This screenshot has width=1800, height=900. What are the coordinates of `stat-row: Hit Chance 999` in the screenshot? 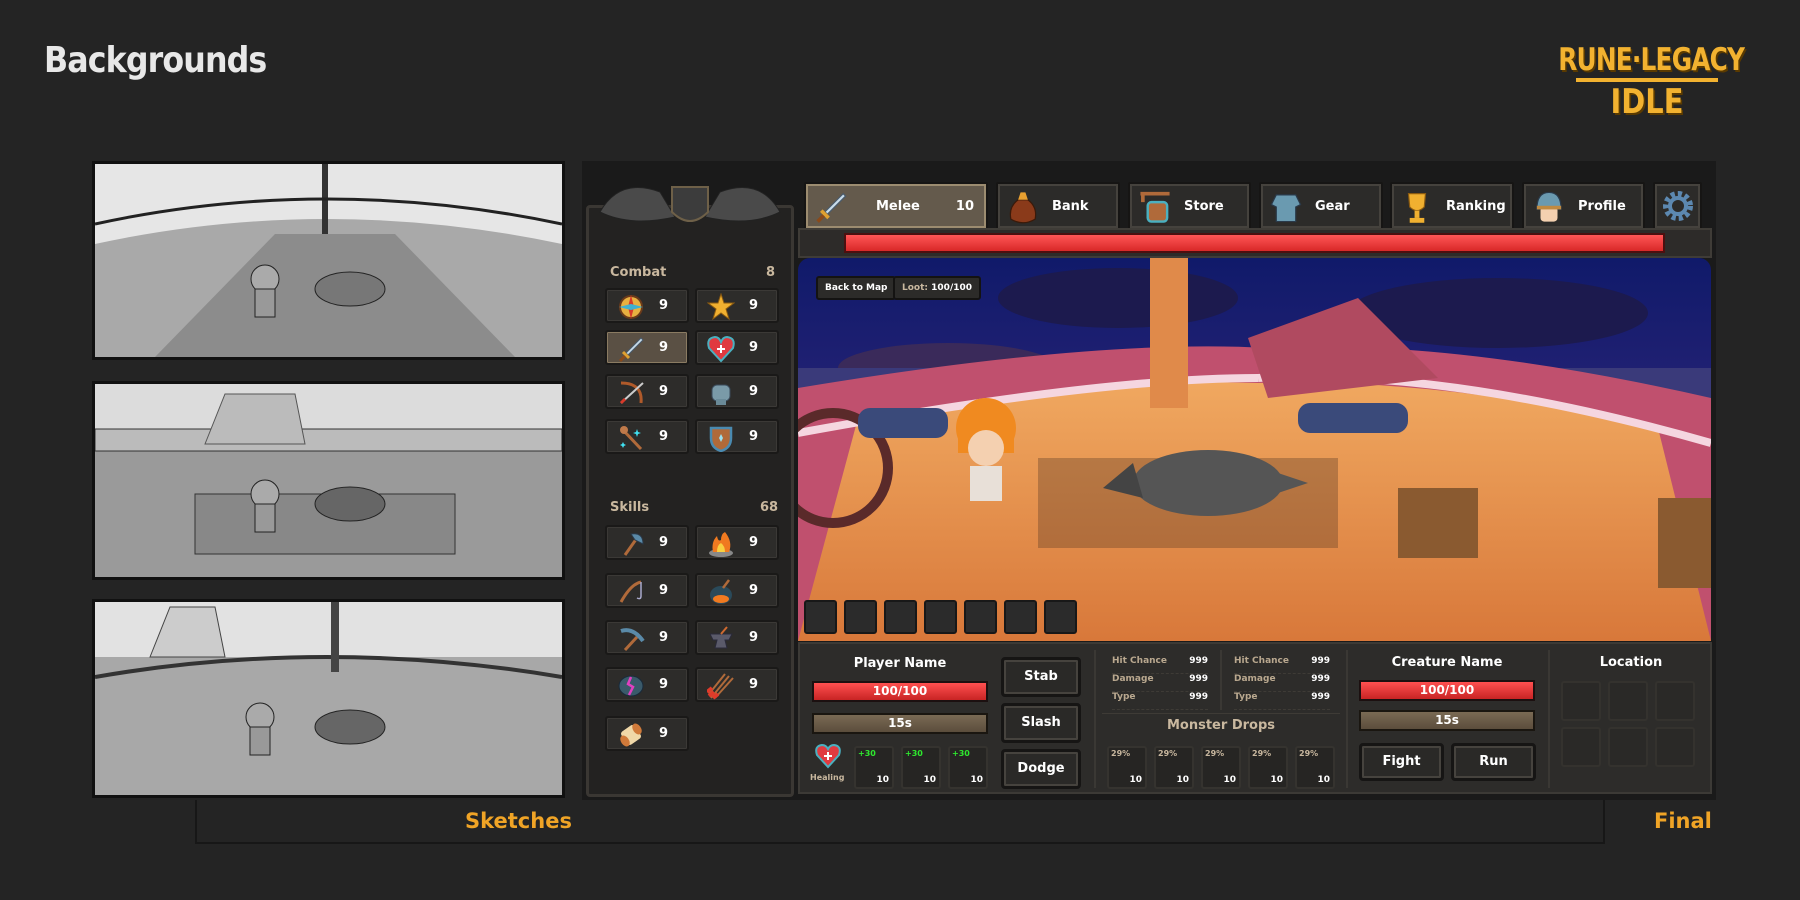 It's located at (1160, 665).